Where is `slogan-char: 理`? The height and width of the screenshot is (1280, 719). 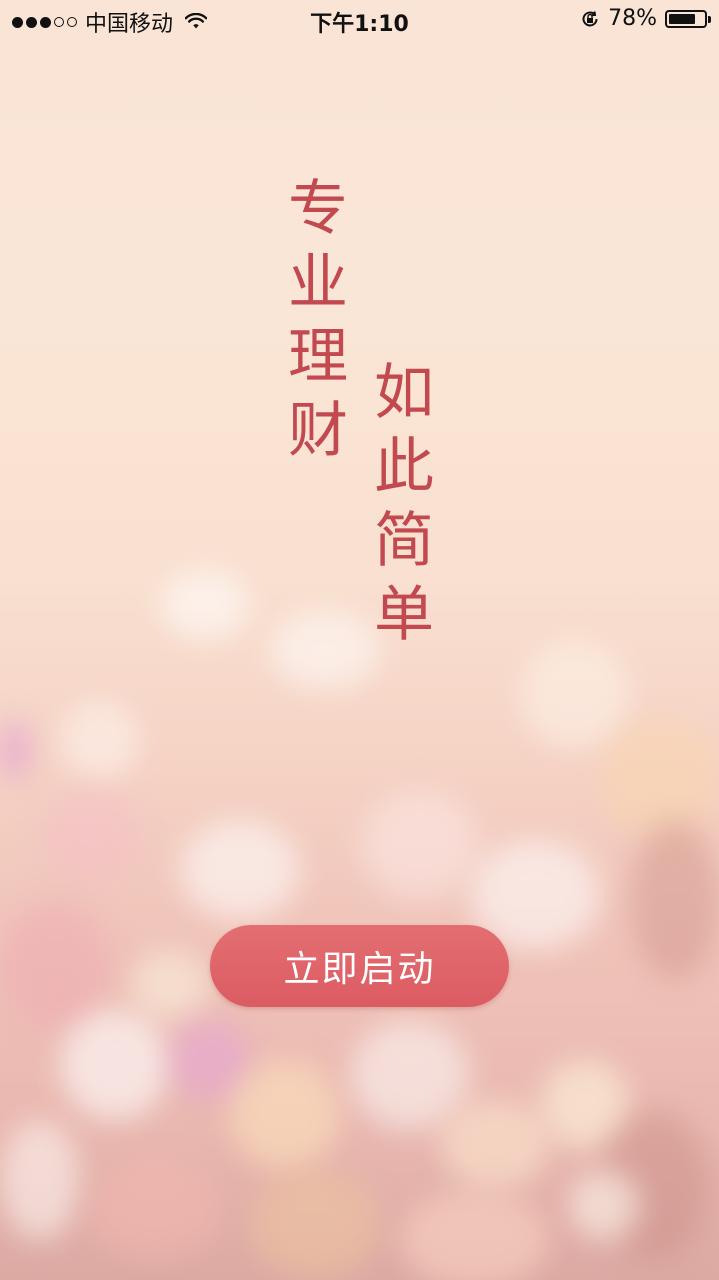 slogan-char: 理 is located at coordinates (319, 357).